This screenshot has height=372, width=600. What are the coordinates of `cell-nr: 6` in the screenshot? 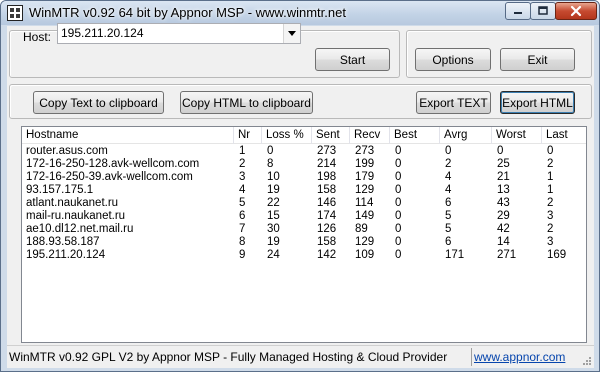 It's located at (242, 216).